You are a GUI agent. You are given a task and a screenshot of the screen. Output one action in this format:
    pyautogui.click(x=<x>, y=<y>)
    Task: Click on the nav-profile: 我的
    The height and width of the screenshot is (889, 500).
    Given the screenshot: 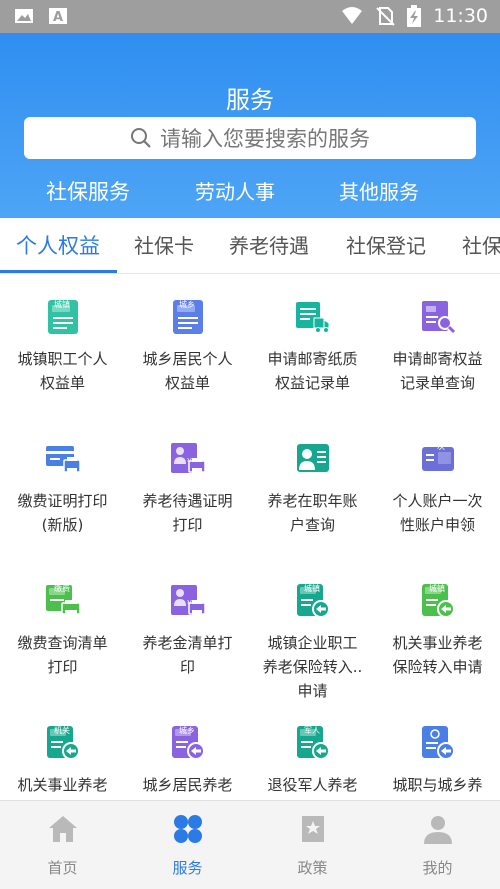 What is the action you would take?
    pyautogui.click(x=437, y=845)
    